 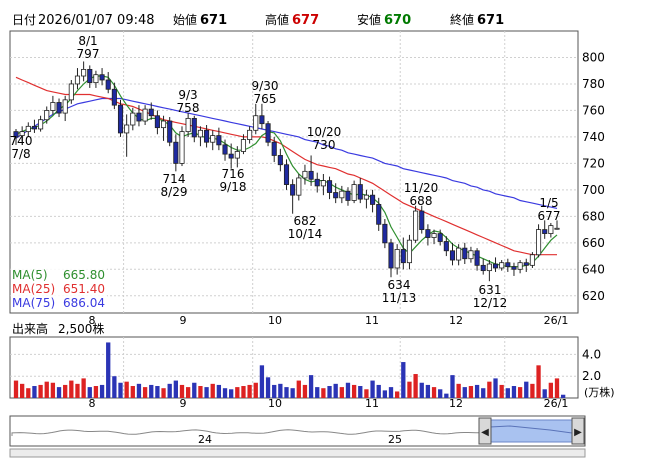 What do you see at coordinates (593, 243) in the screenshot?
I see `price-y-tick-label: 660` at bounding box center [593, 243].